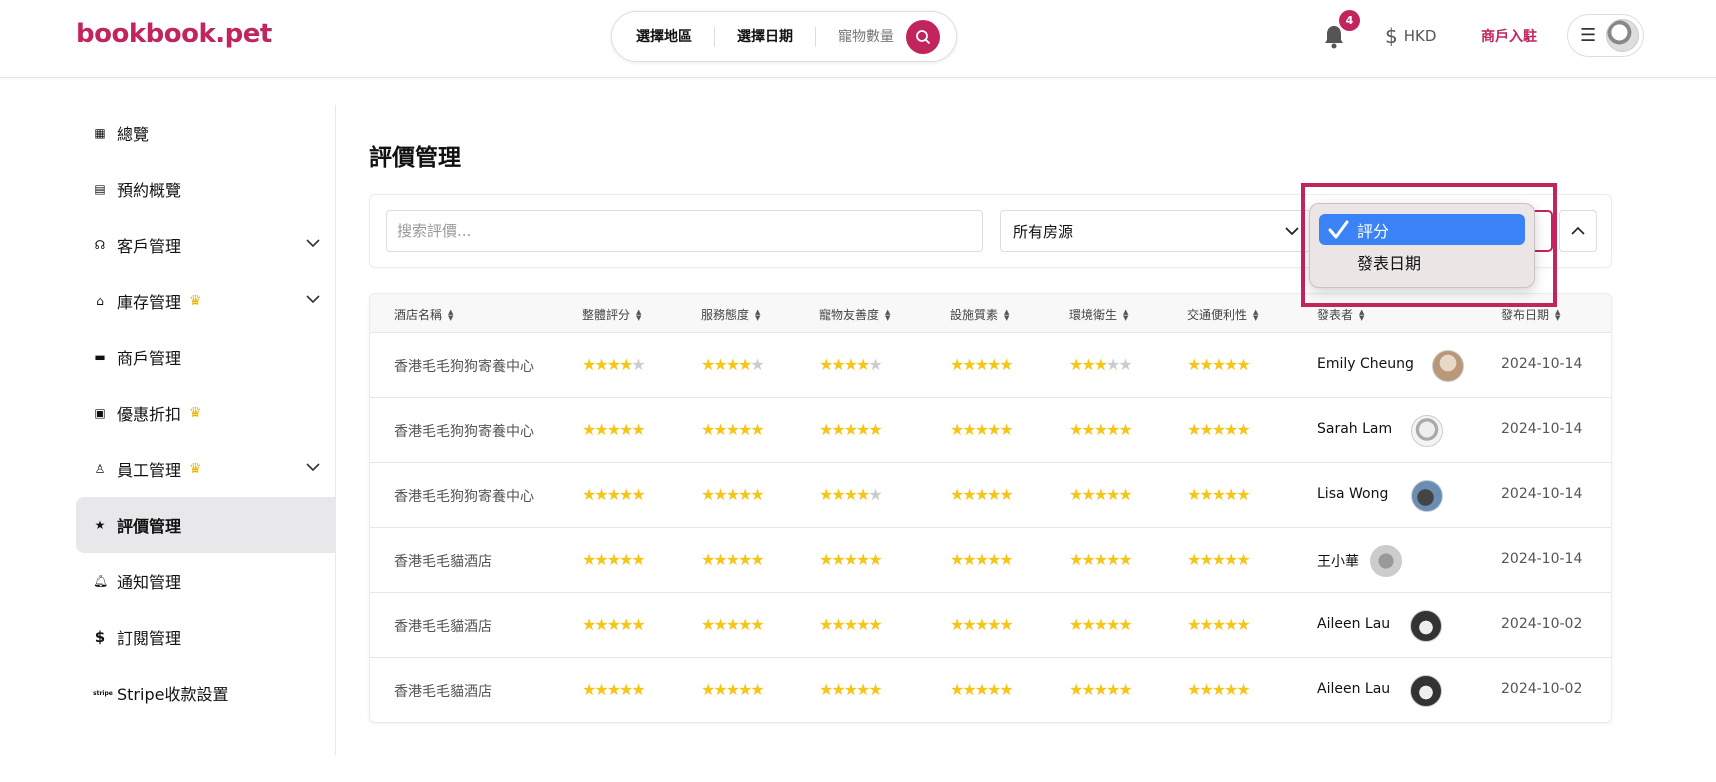 The height and width of the screenshot is (782, 1716). What do you see at coordinates (100, 189) in the screenshot?
I see `calendar-icon: ▤` at bounding box center [100, 189].